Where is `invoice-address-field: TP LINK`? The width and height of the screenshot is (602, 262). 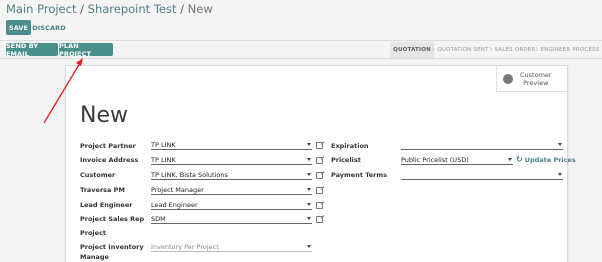 invoice-address-field: TP LINK is located at coordinates (231, 160).